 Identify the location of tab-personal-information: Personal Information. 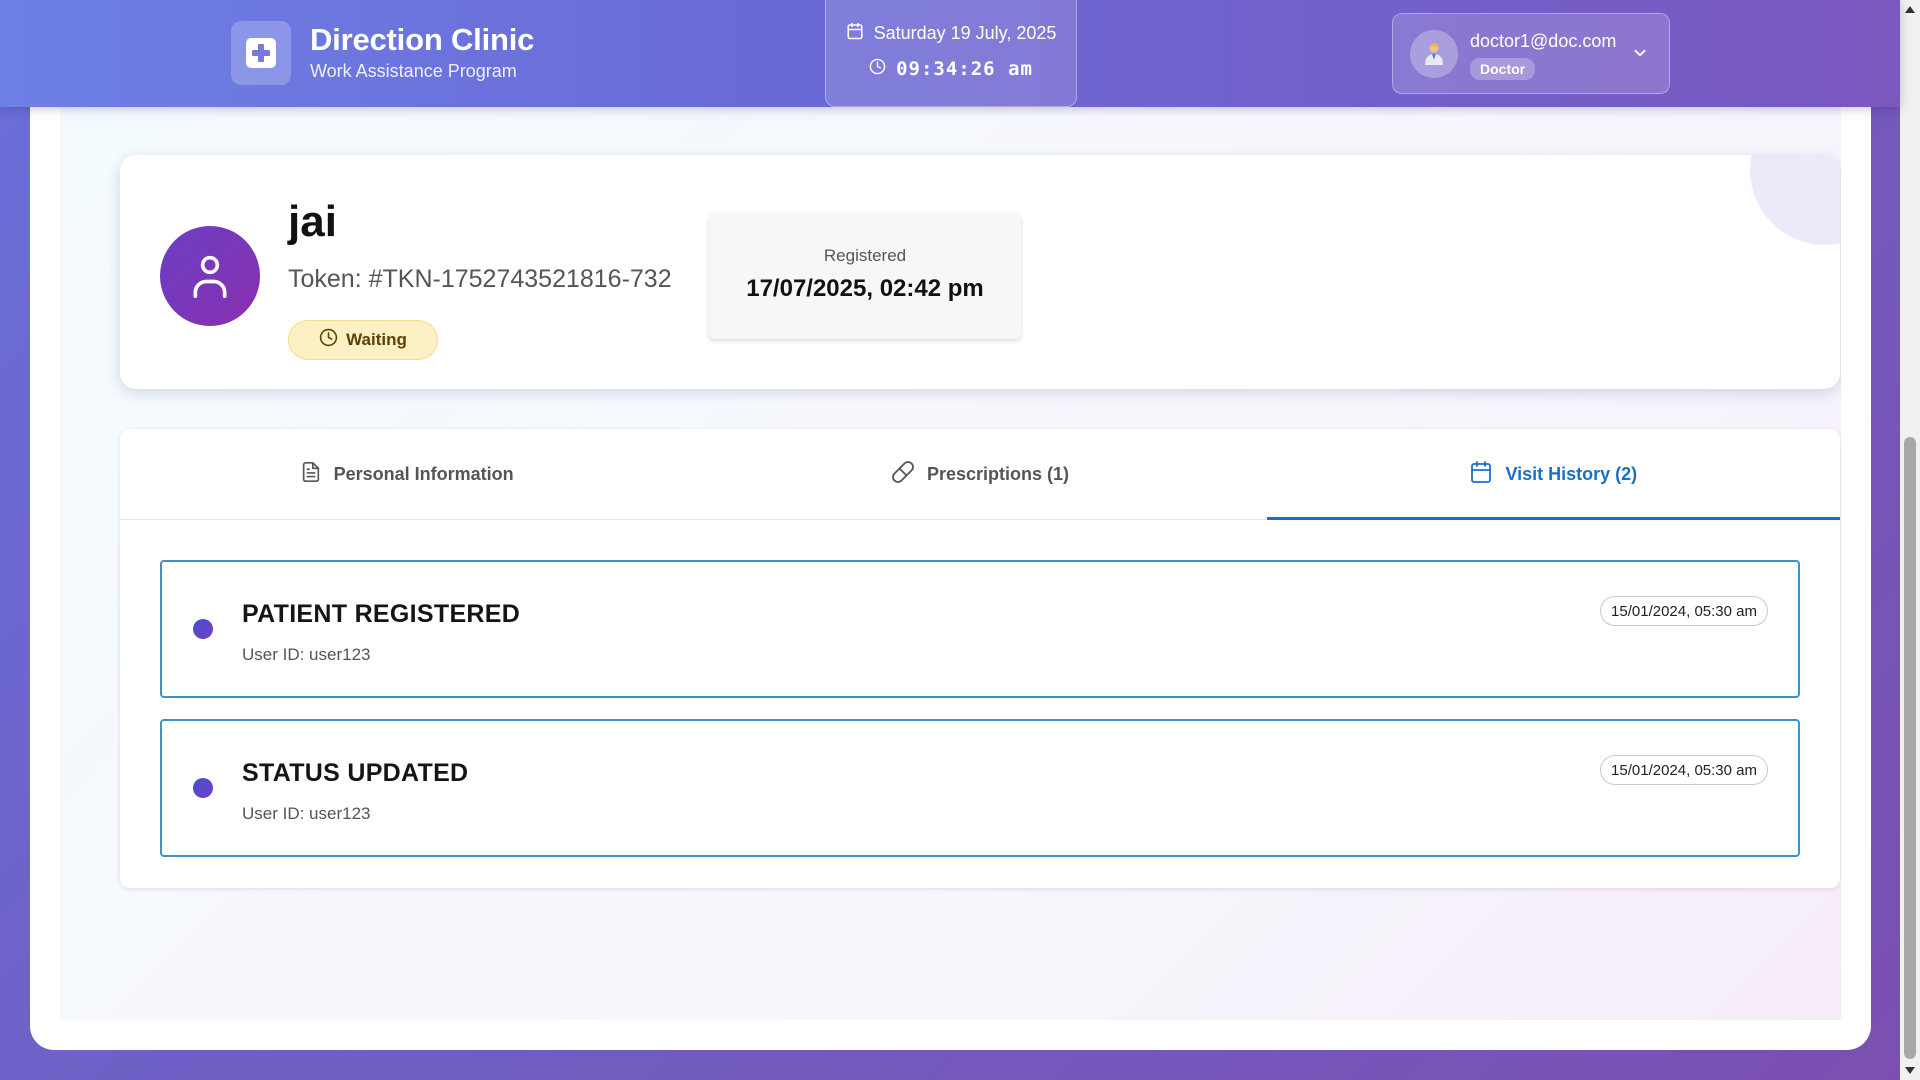
(406, 474).